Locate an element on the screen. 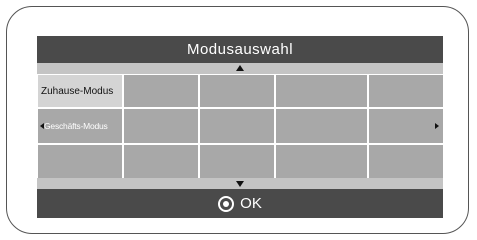 The image size is (477, 240). ok-label: OK is located at coordinates (251, 203).